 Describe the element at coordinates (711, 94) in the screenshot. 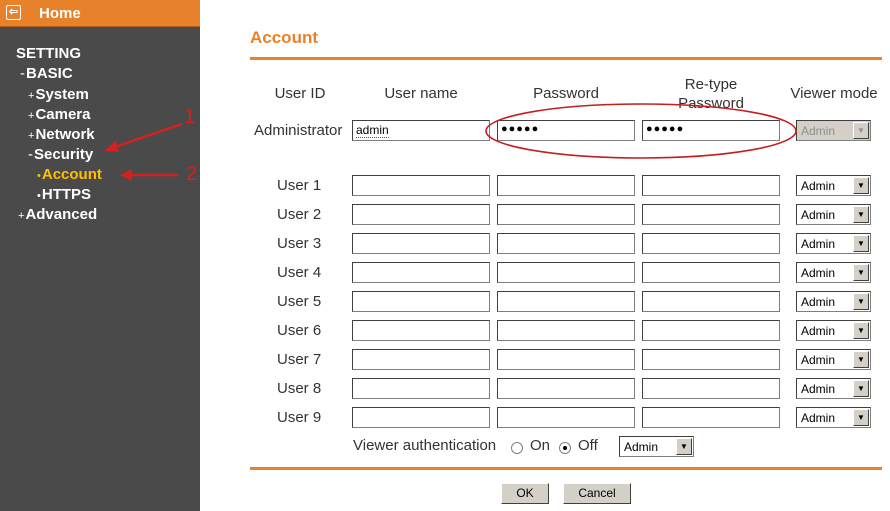

I see `header-retype-password: Re-type Password` at that location.